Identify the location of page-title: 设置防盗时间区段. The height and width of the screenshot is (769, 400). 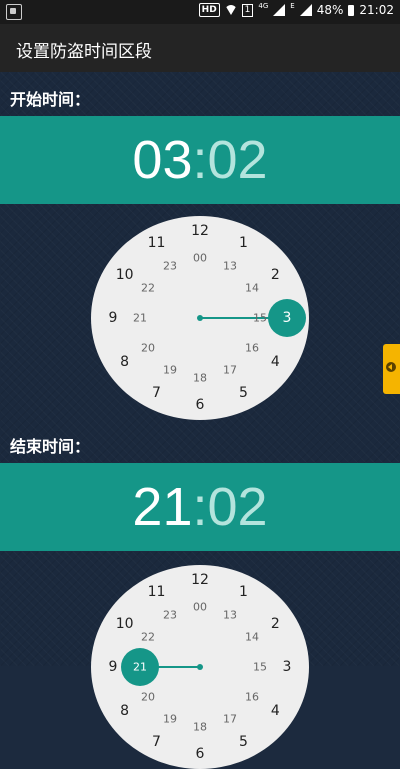
(84, 52).